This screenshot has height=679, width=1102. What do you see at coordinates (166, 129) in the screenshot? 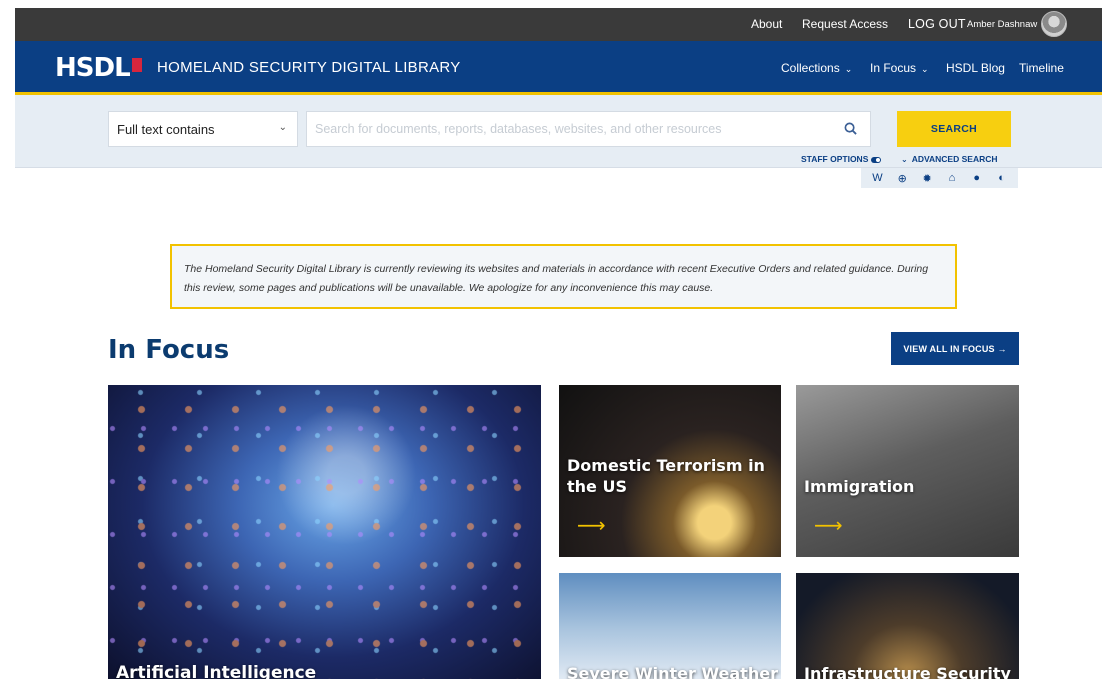
I see `search-mode-value: Full text contains` at bounding box center [166, 129].